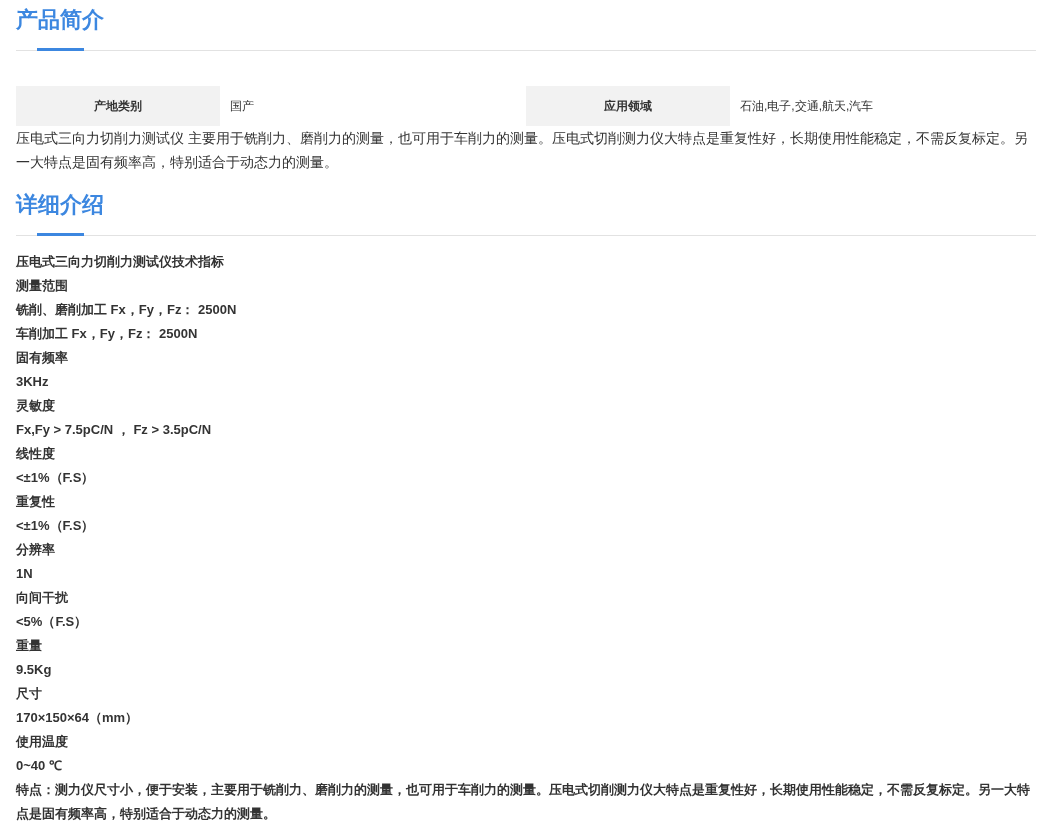 The width and height of the screenshot is (1042, 830). What do you see at coordinates (242, 106) in the screenshot?
I see `attribute-value: 国产` at bounding box center [242, 106].